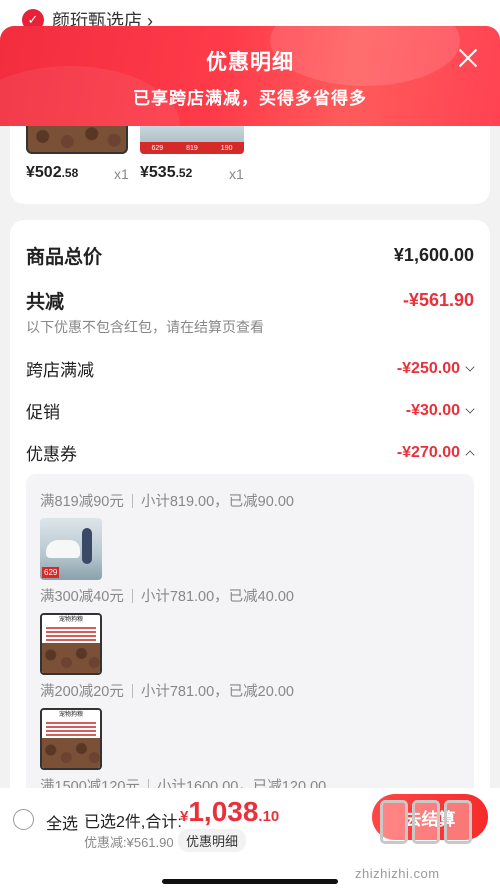 The width and height of the screenshot is (500, 893). Describe the element at coordinates (167, 502) in the screenshot. I see `coupon-tier: 满819减90元 小计819.00，已减90.00` at that location.